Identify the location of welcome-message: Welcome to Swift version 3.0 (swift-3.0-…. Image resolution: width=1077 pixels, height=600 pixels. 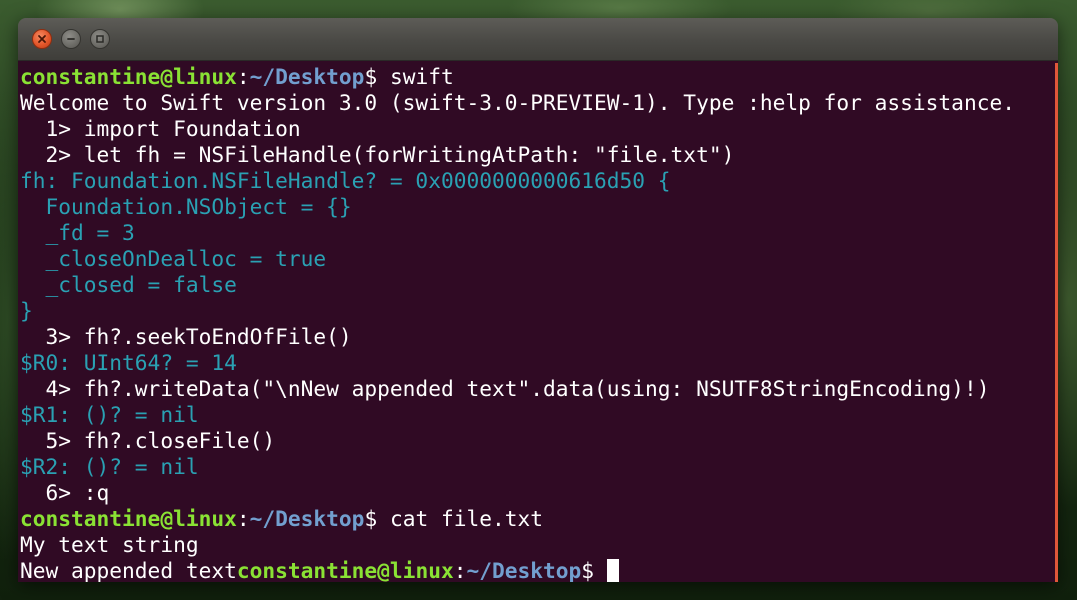
(517, 102).